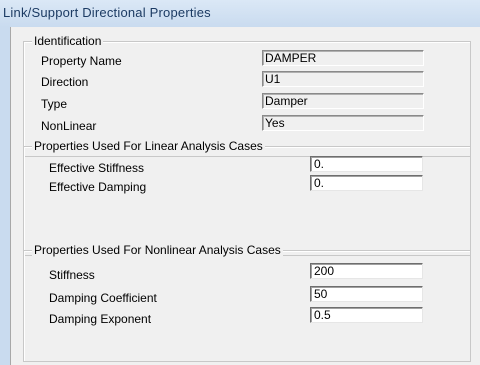  I want to click on direction-field: U1, so click(343, 79).